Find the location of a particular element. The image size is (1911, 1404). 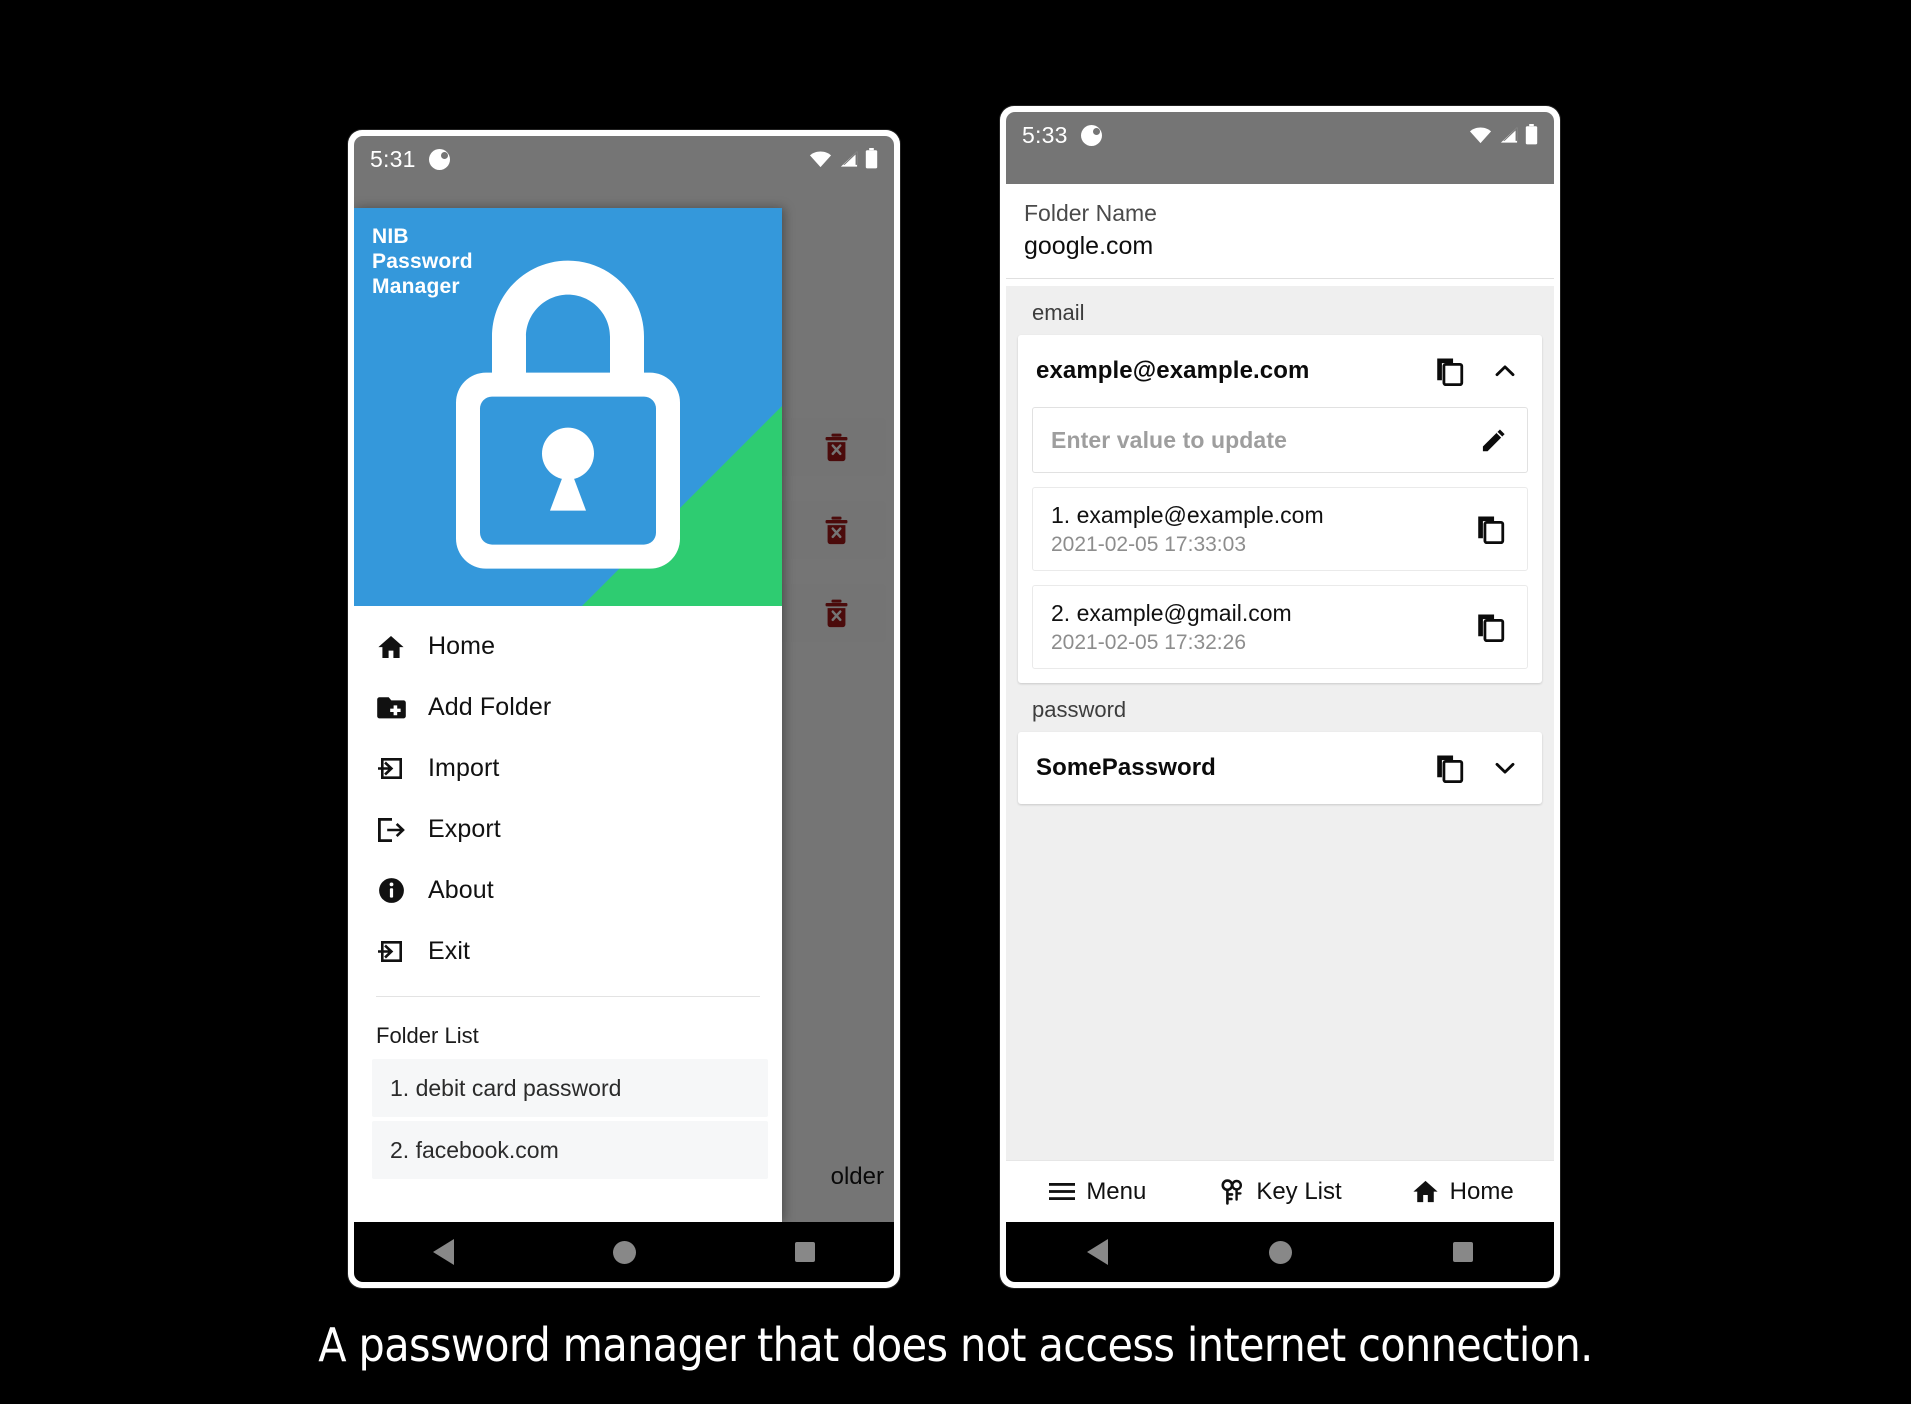

drawer-header: NIB Password Manager is located at coordinates (568, 407).